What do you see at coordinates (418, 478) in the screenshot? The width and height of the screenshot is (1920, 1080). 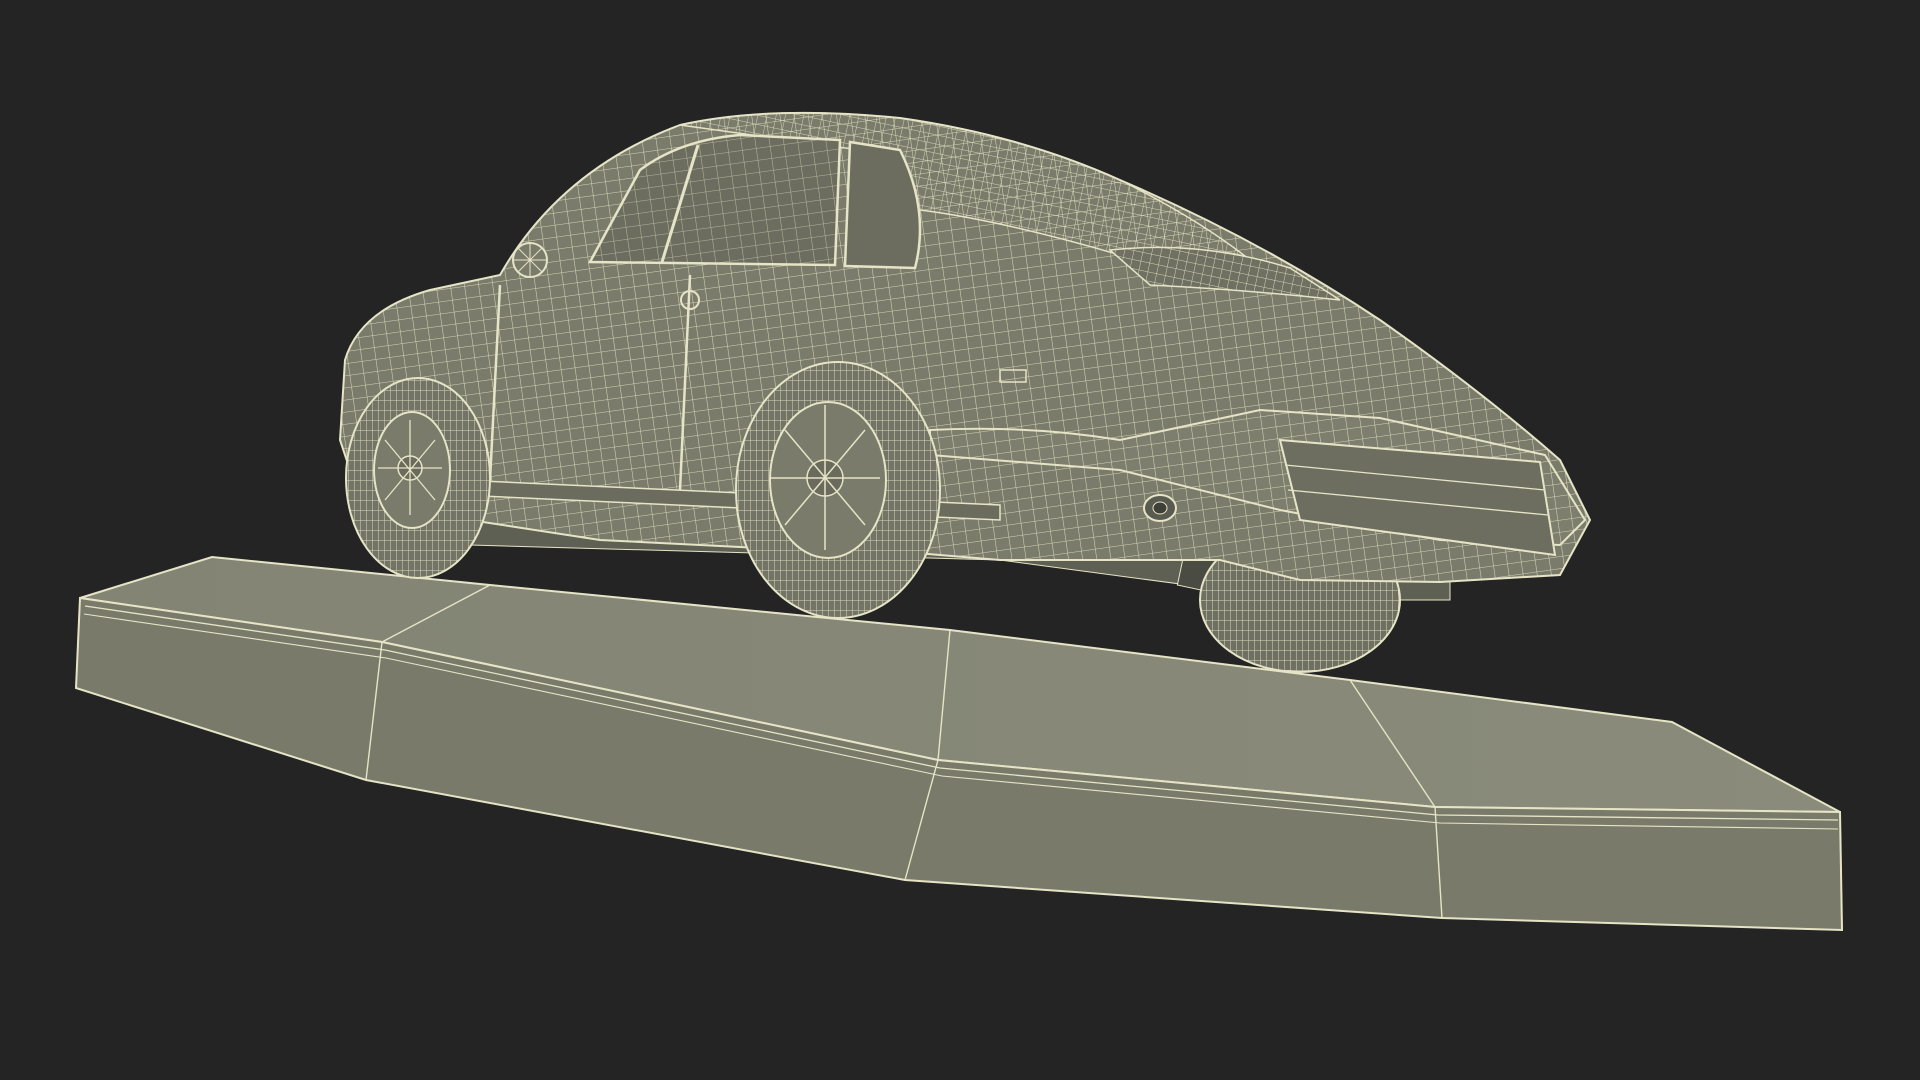 I see `front-wheel` at bounding box center [418, 478].